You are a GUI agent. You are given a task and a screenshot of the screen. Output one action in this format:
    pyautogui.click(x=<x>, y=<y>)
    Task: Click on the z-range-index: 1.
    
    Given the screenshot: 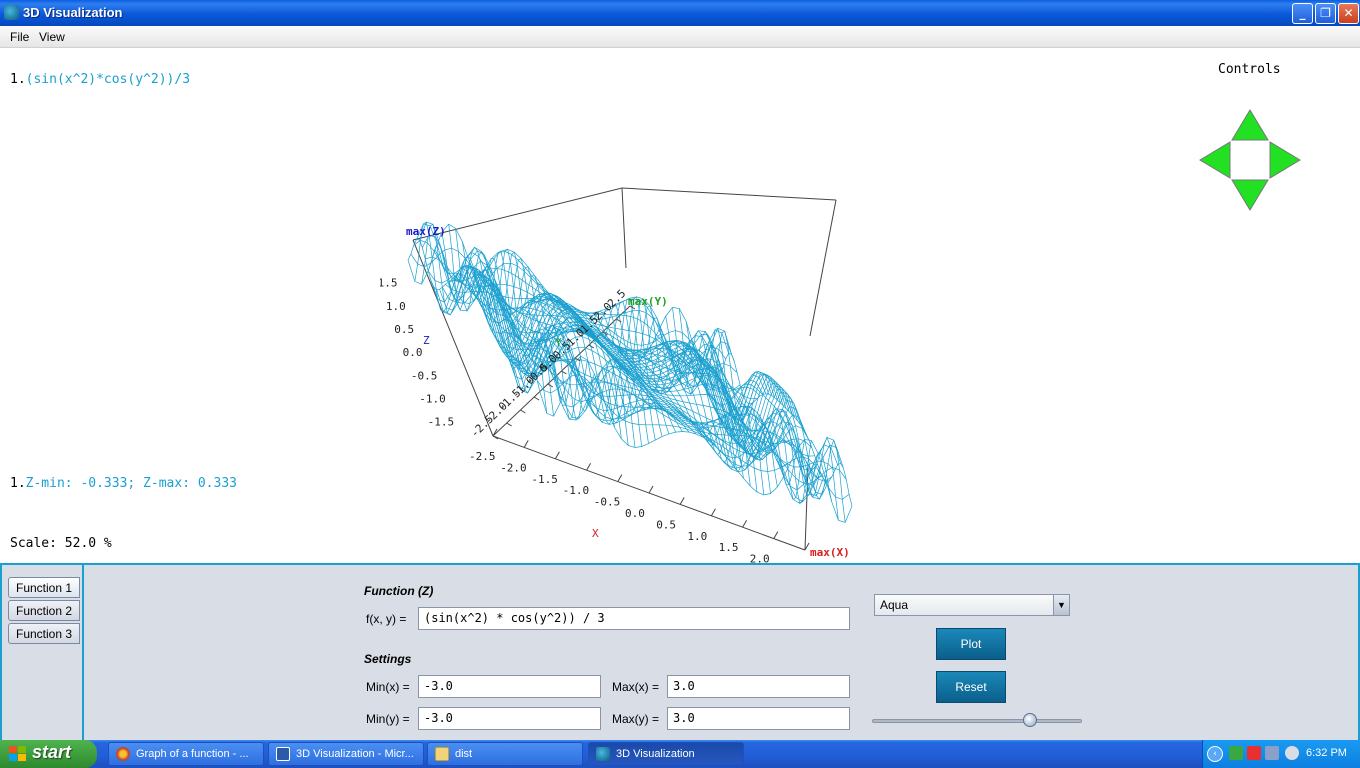 What is the action you would take?
    pyautogui.click(x=18, y=483)
    